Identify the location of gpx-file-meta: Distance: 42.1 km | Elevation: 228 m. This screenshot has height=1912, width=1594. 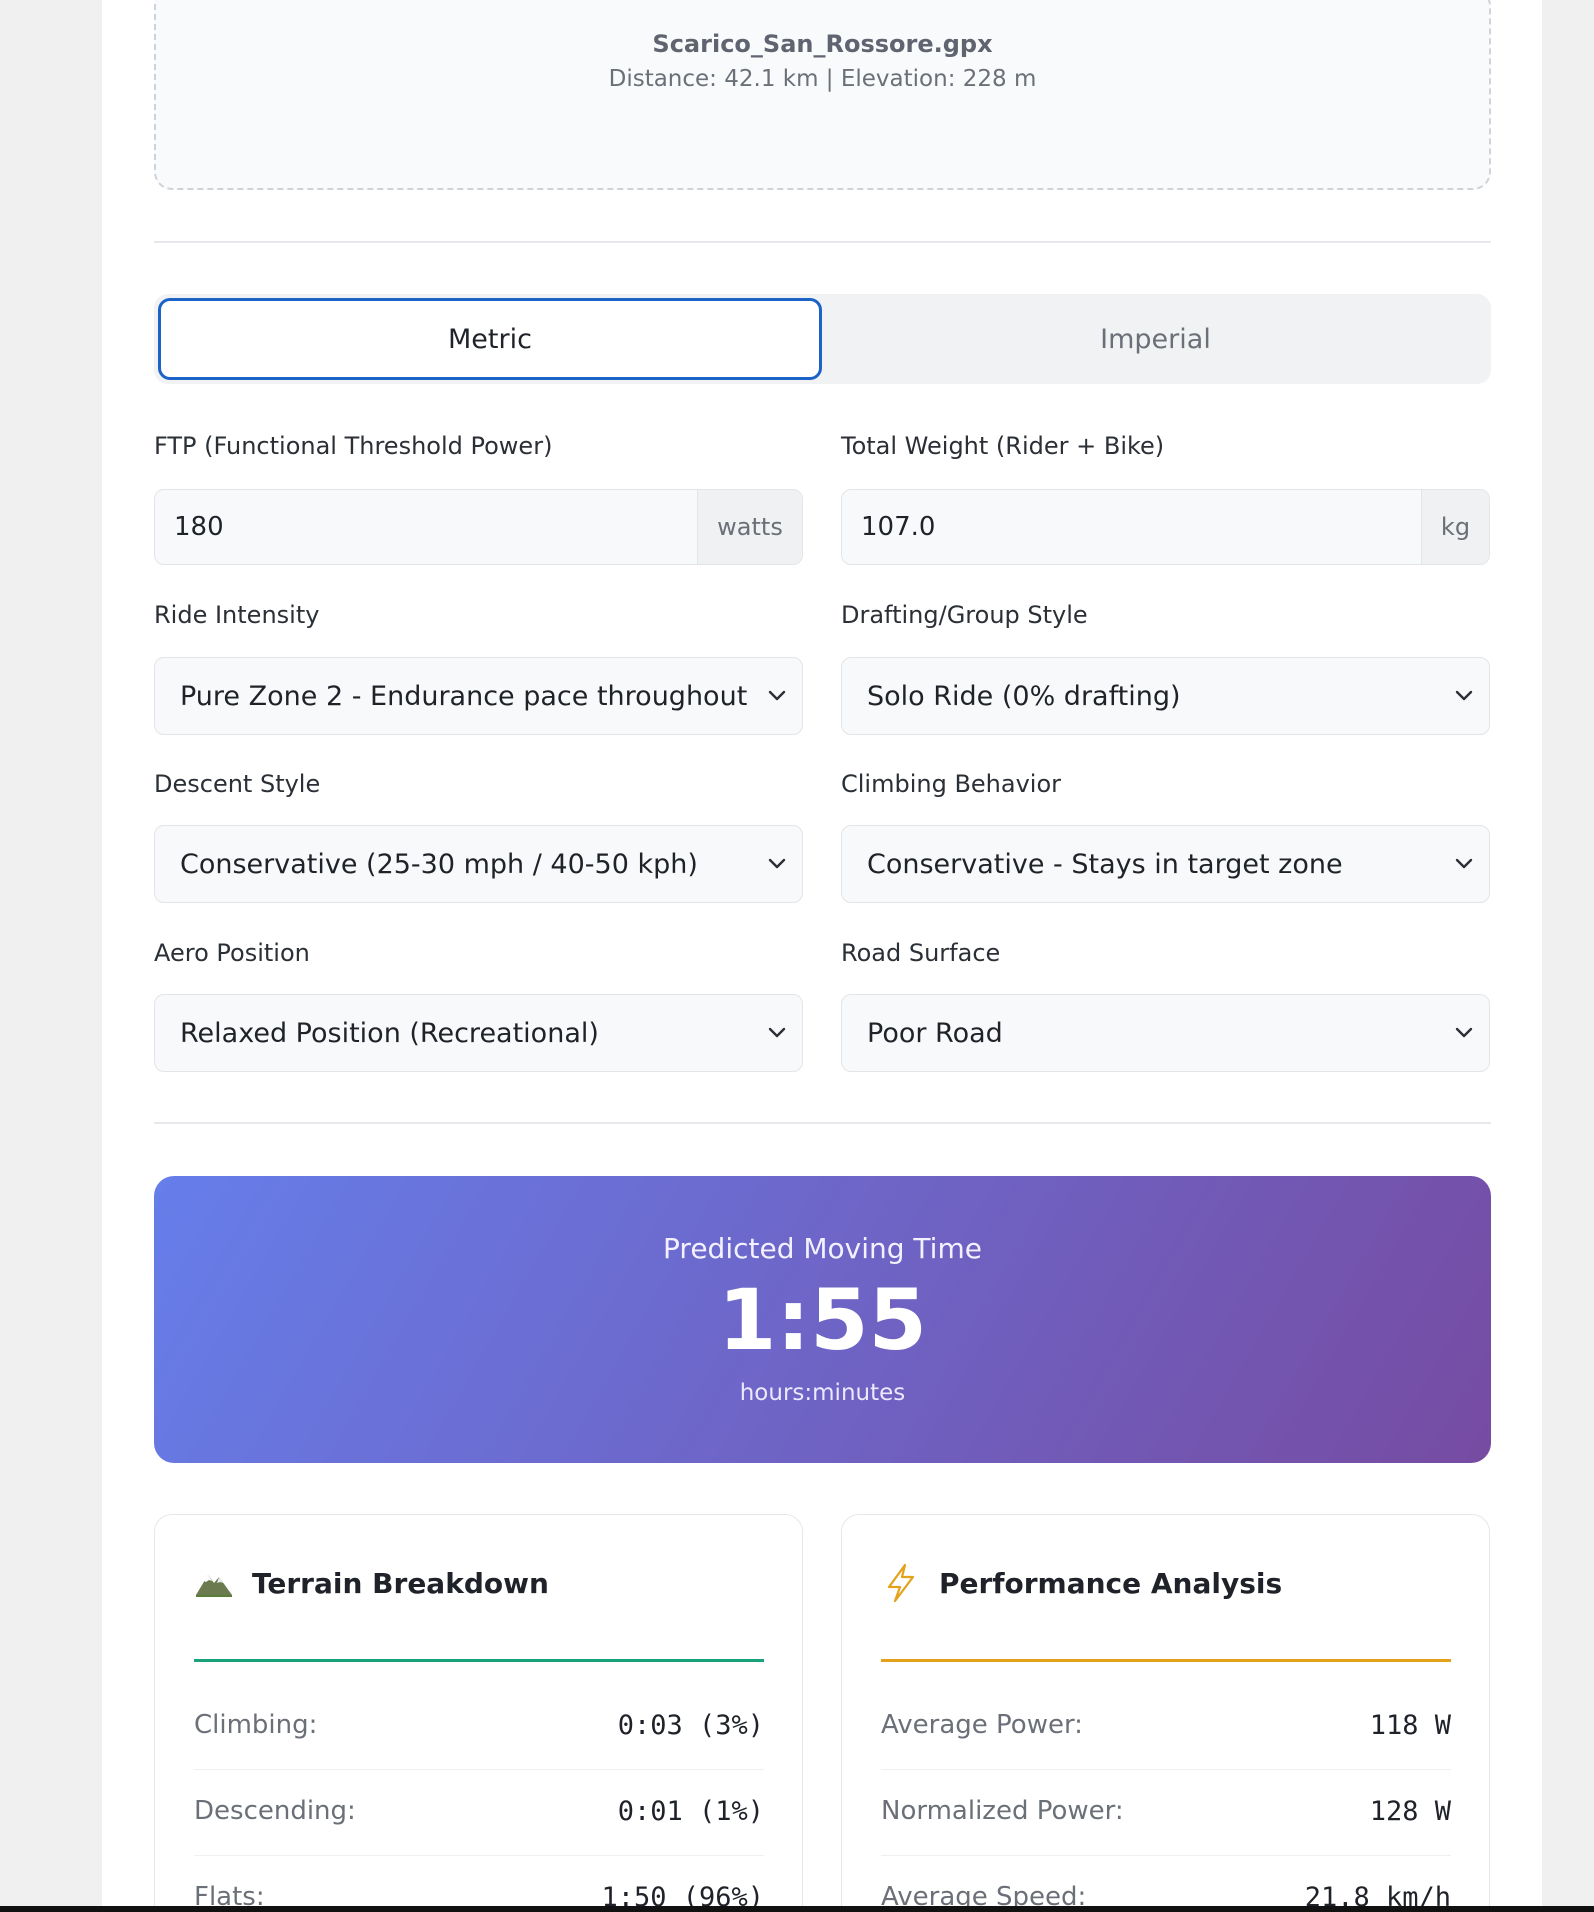
(822, 79).